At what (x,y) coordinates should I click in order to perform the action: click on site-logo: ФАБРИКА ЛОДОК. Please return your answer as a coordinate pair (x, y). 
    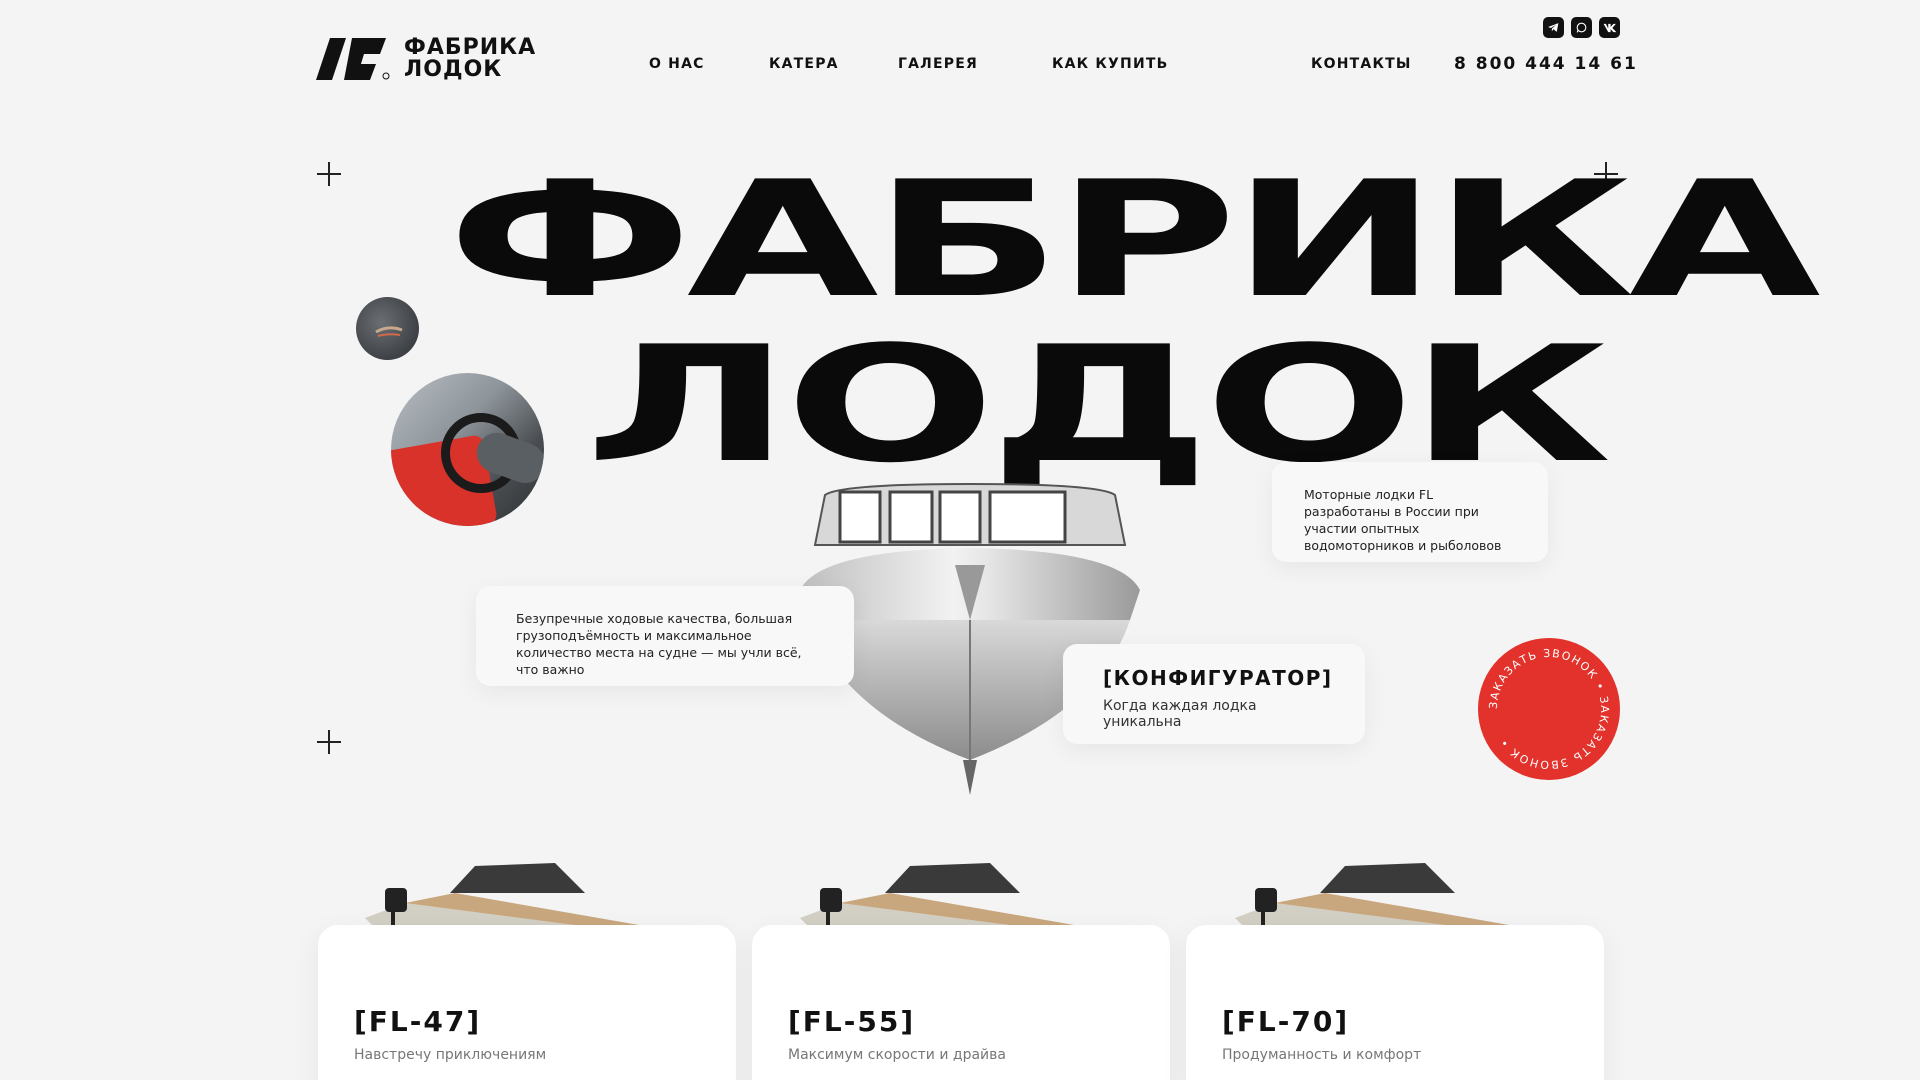
    Looking at the image, I should click on (426, 59).